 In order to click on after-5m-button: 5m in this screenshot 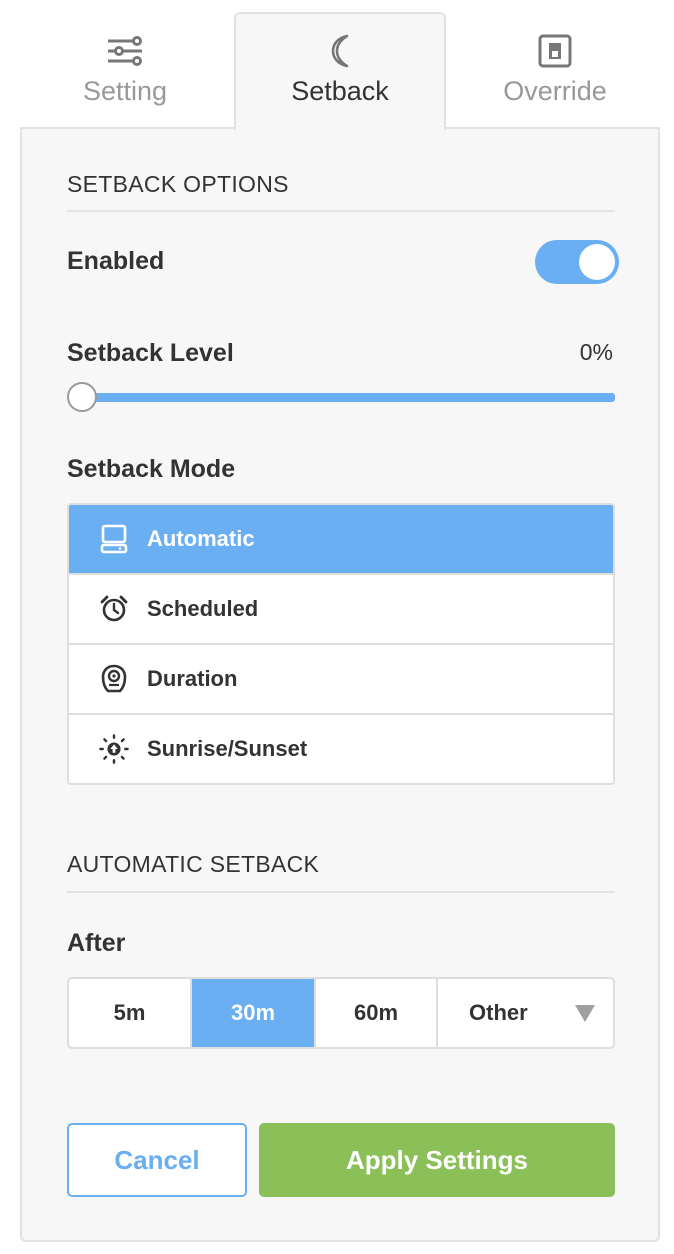, I will do `click(129, 1013)`.